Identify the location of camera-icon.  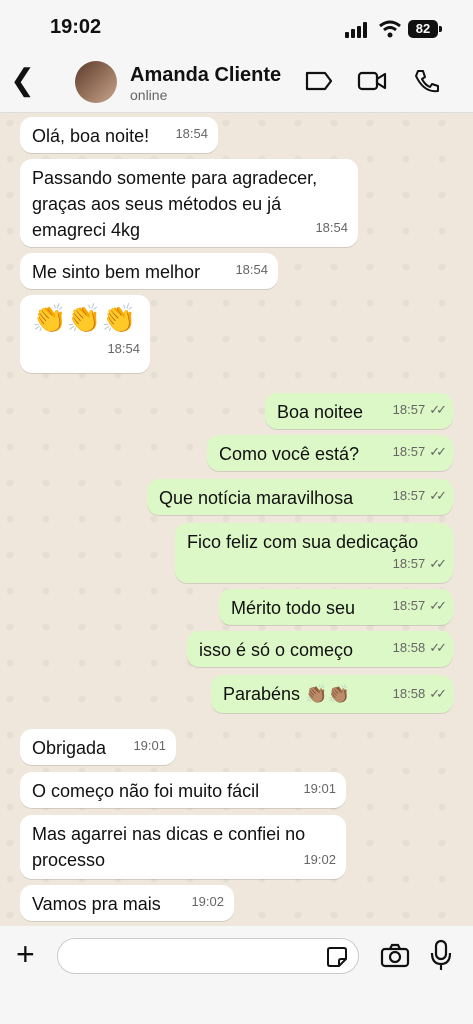
(395, 955).